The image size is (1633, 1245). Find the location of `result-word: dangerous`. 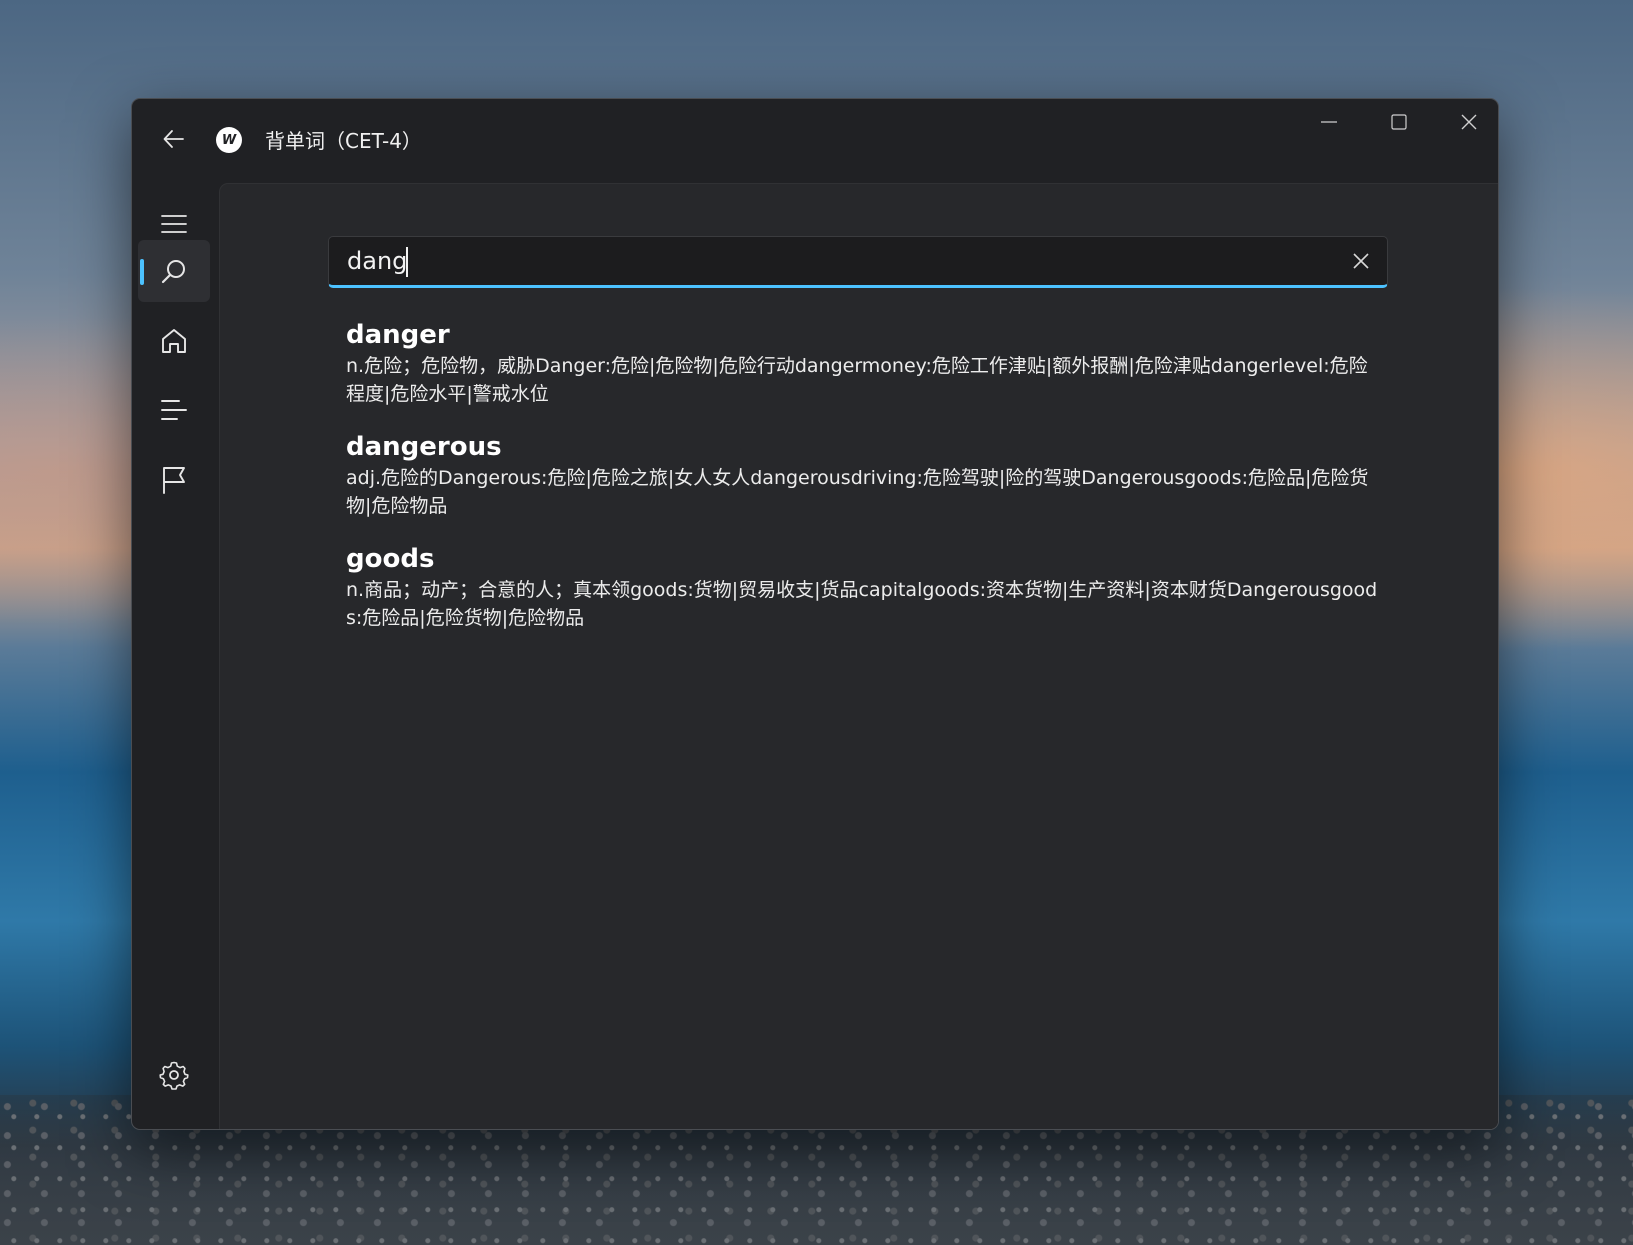

result-word: dangerous is located at coordinates (424, 447).